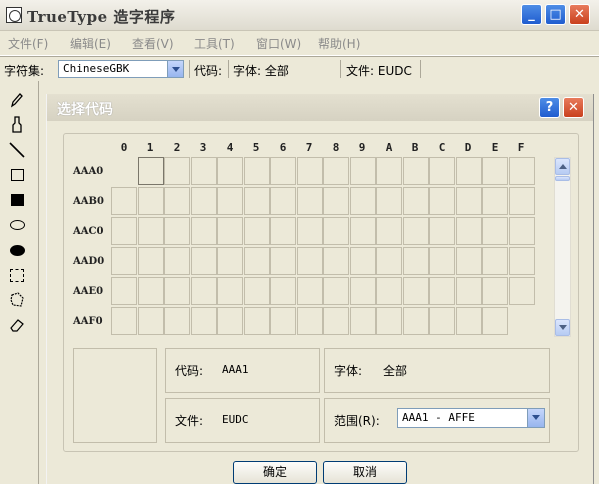  I want to click on brush-icon, so click(17, 125).